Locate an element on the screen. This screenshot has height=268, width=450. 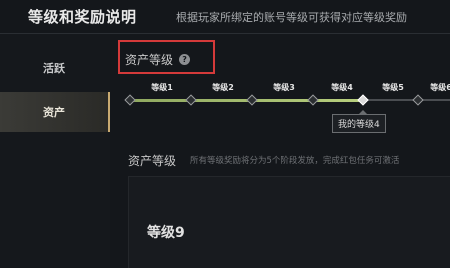
current-level-node is located at coordinates (363, 100).